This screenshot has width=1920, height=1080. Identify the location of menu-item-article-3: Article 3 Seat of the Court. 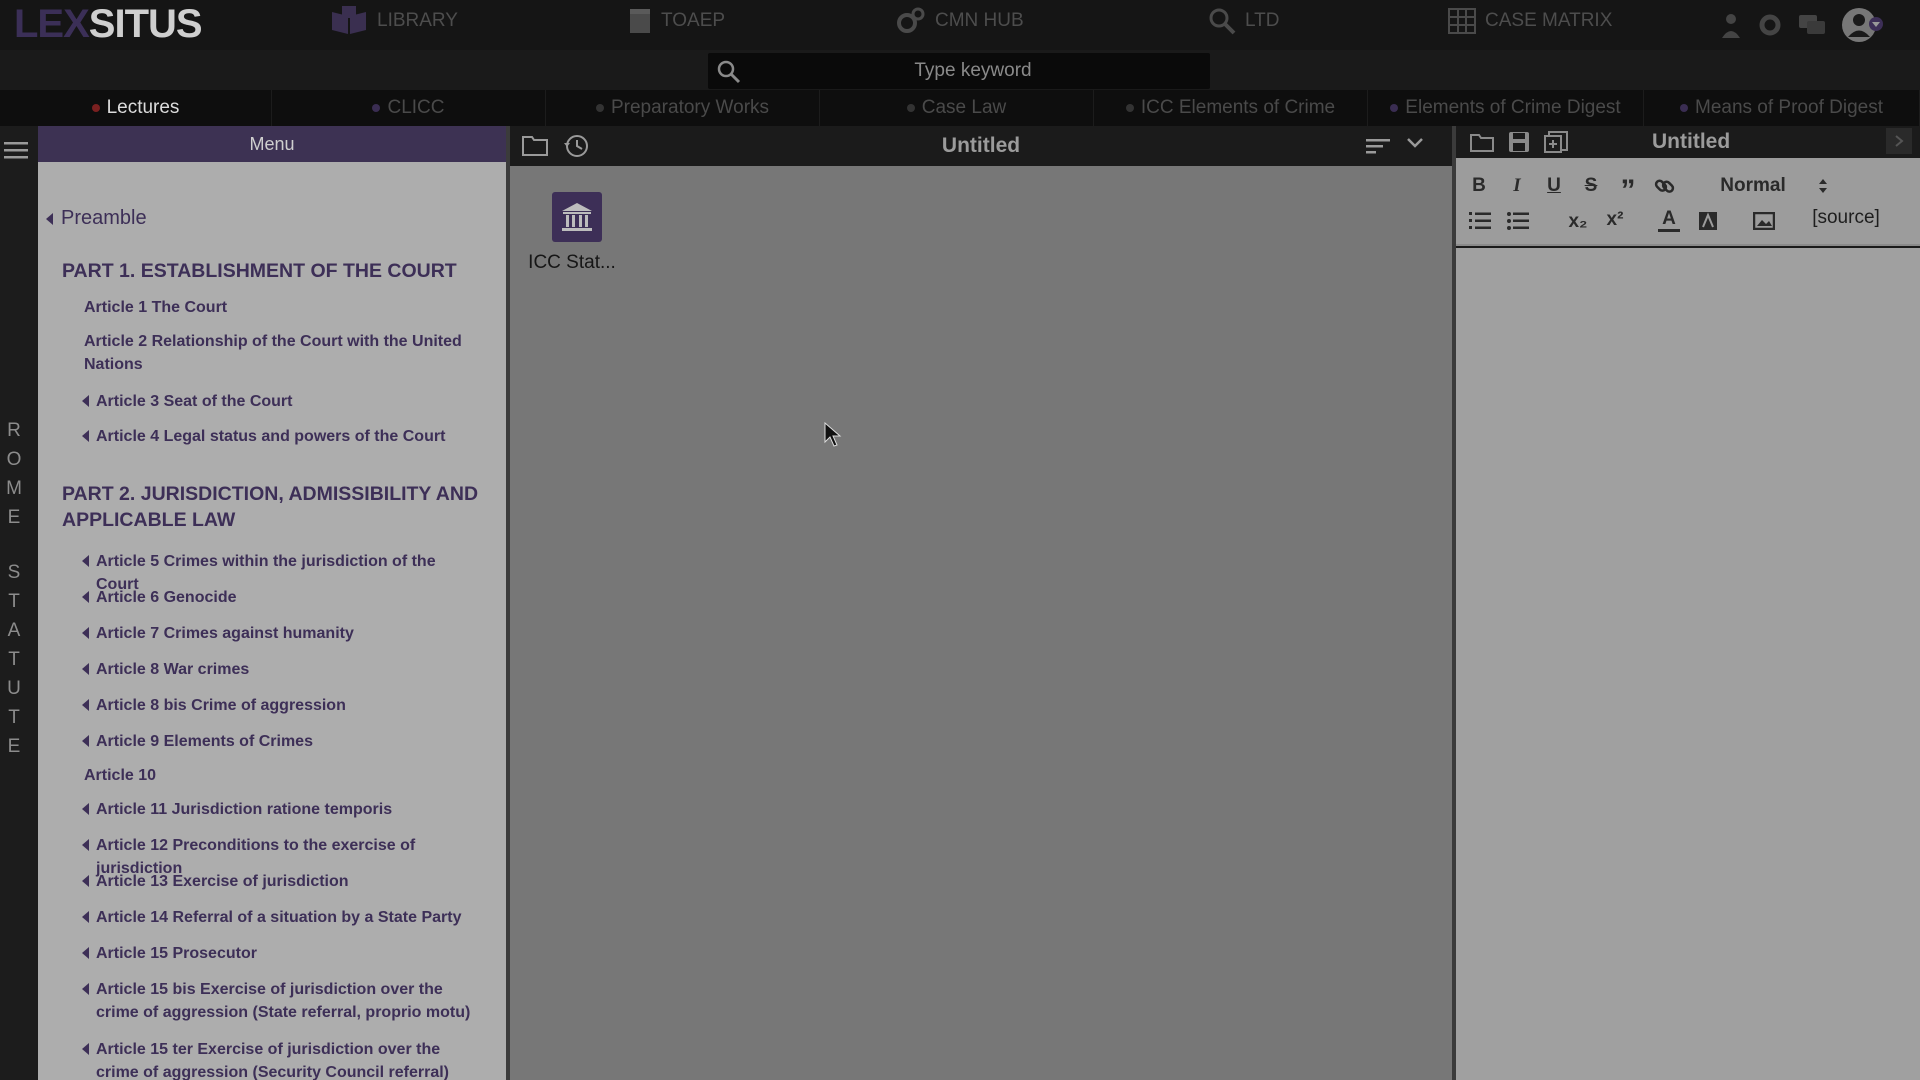
(282, 401).